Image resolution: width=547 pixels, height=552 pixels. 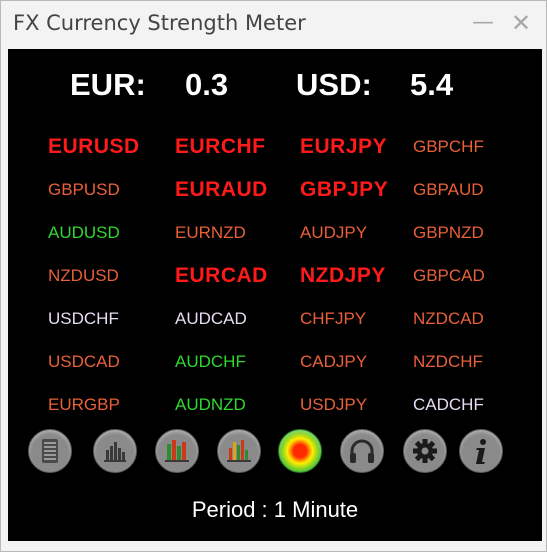 I want to click on base-currency-label: EUR:, so click(x=108, y=84).